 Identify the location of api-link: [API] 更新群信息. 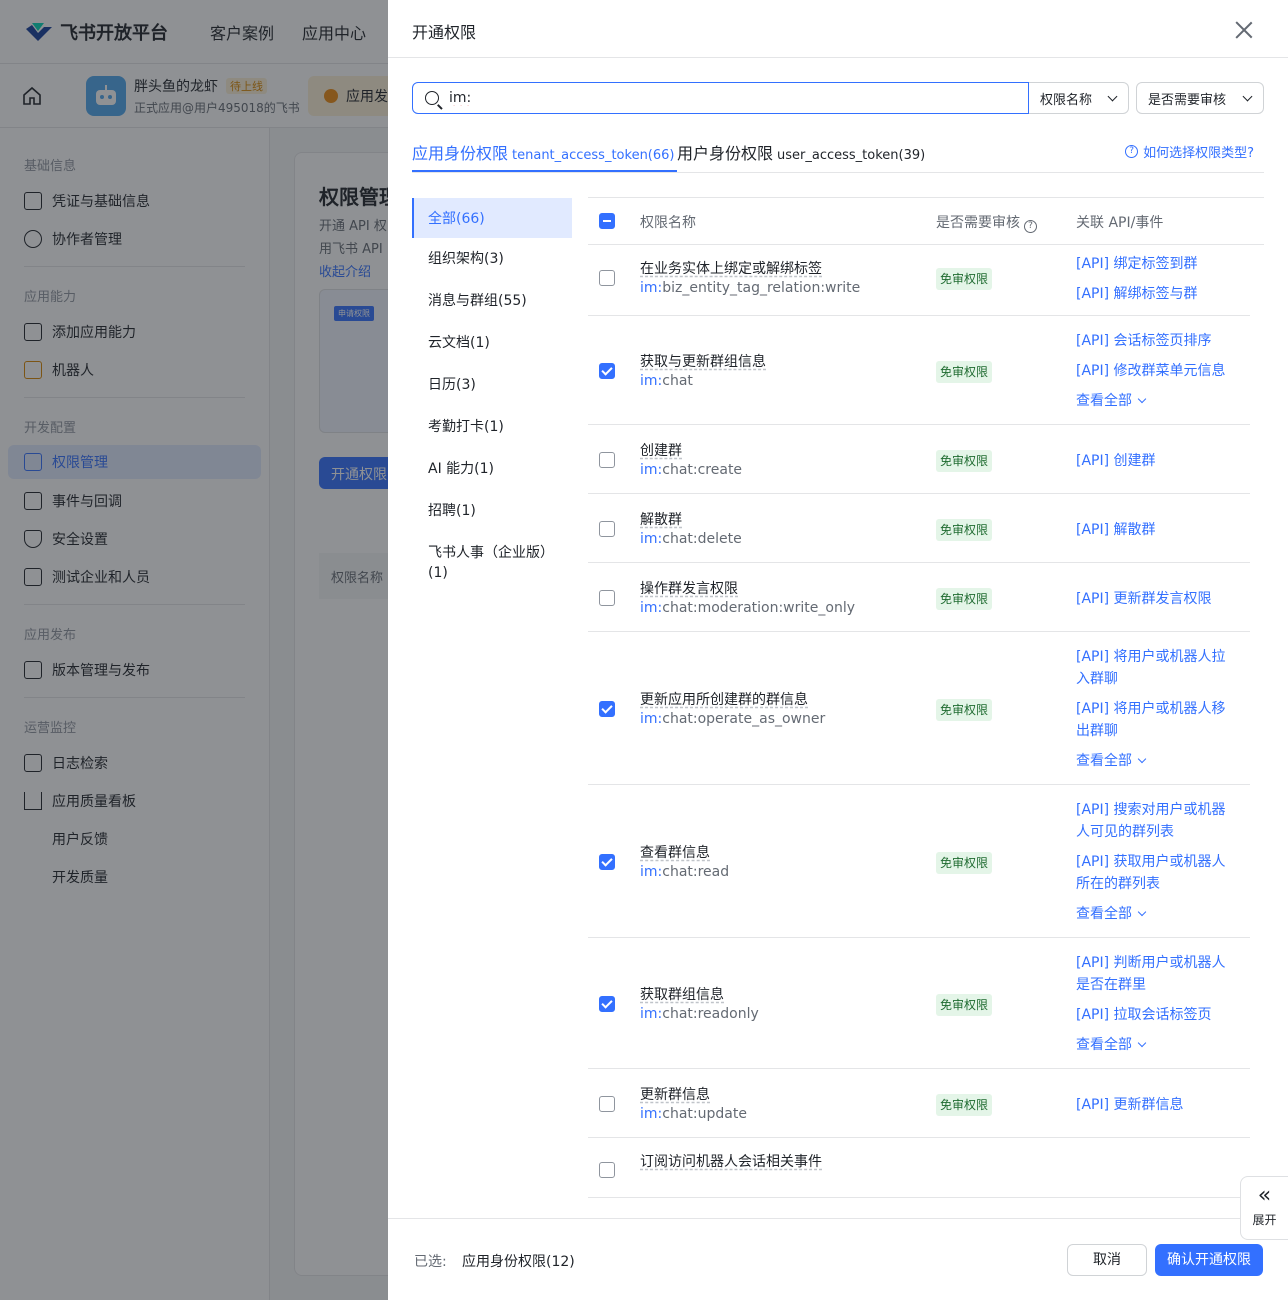
(1156, 1105).